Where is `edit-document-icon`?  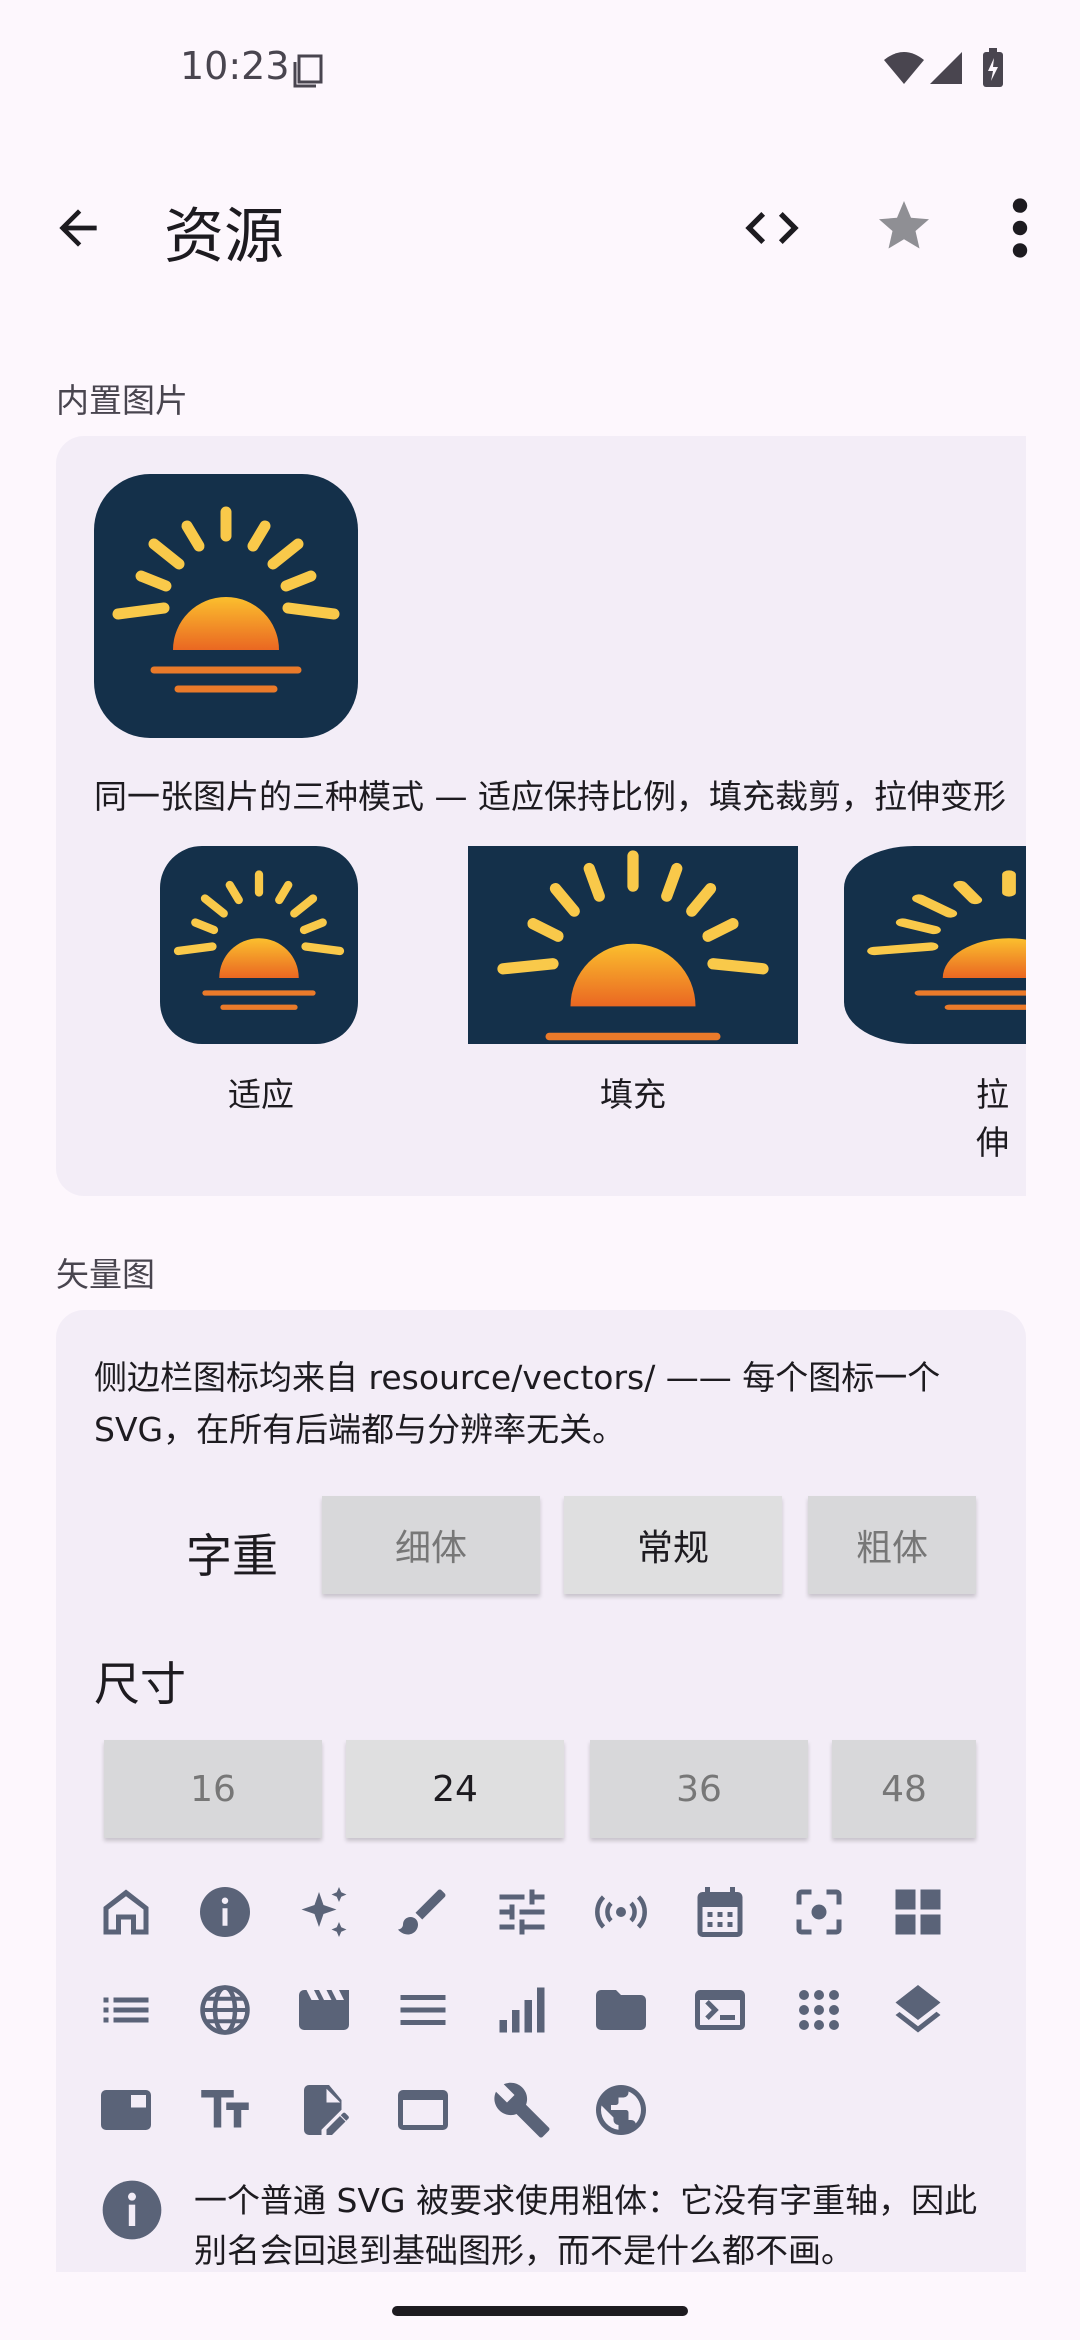
edit-document-icon is located at coordinates (324, 2110).